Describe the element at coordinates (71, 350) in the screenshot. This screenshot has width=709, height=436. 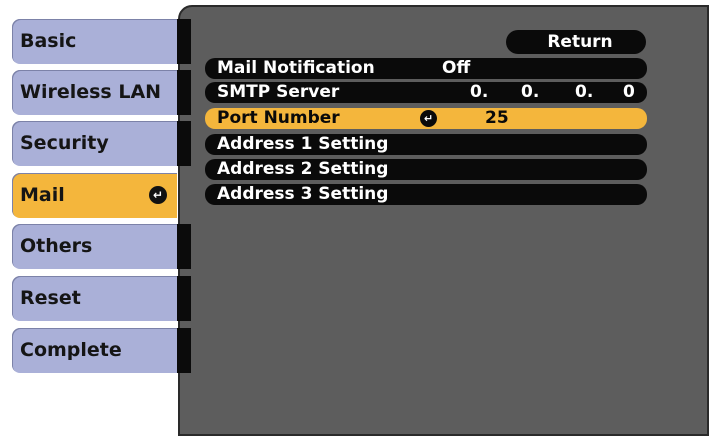
I see `tab-label: Complete` at that location.